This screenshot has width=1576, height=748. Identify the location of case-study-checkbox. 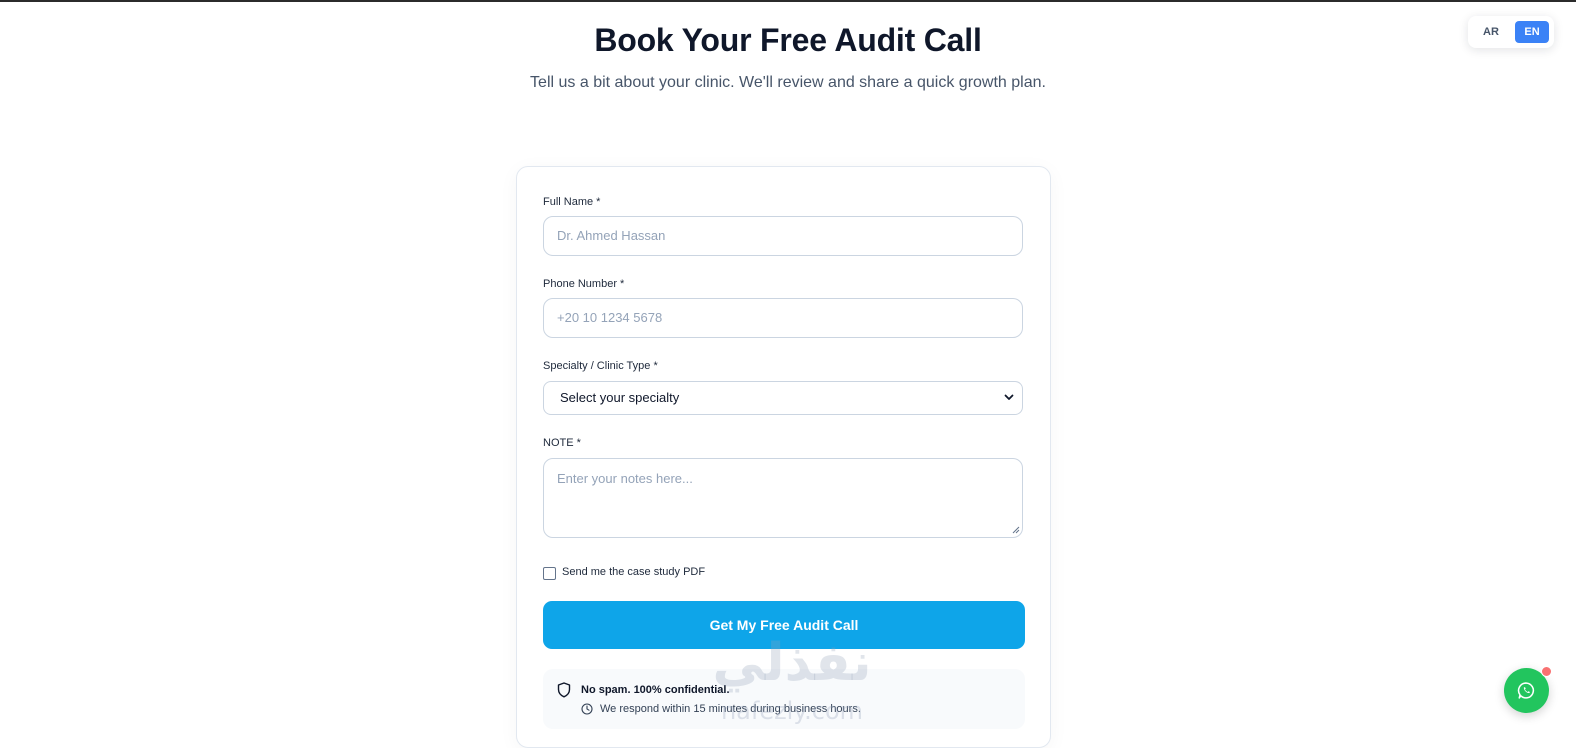
(549, 573).